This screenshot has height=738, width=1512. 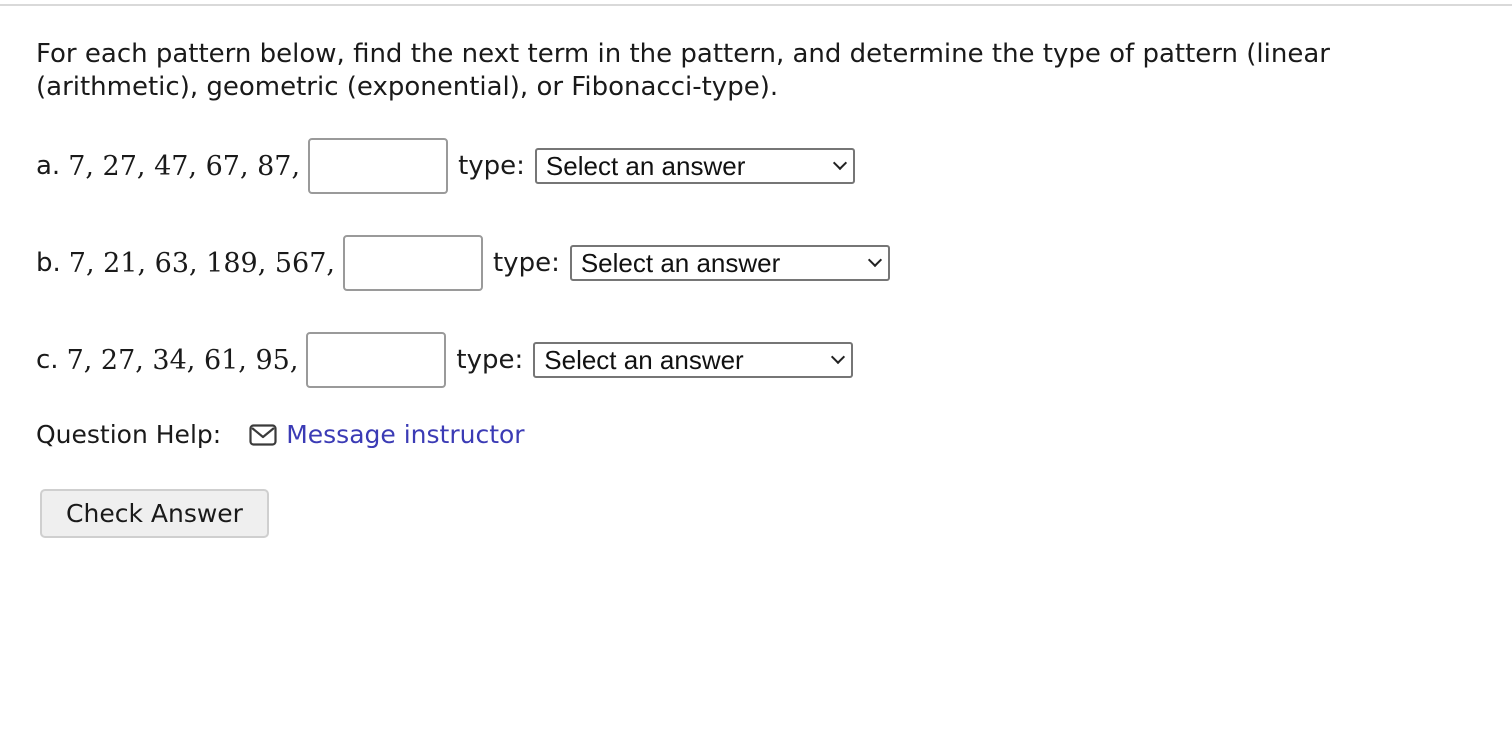 I want to click on pattern-type-select-c: Select an answer, so click(x=693, y=360).